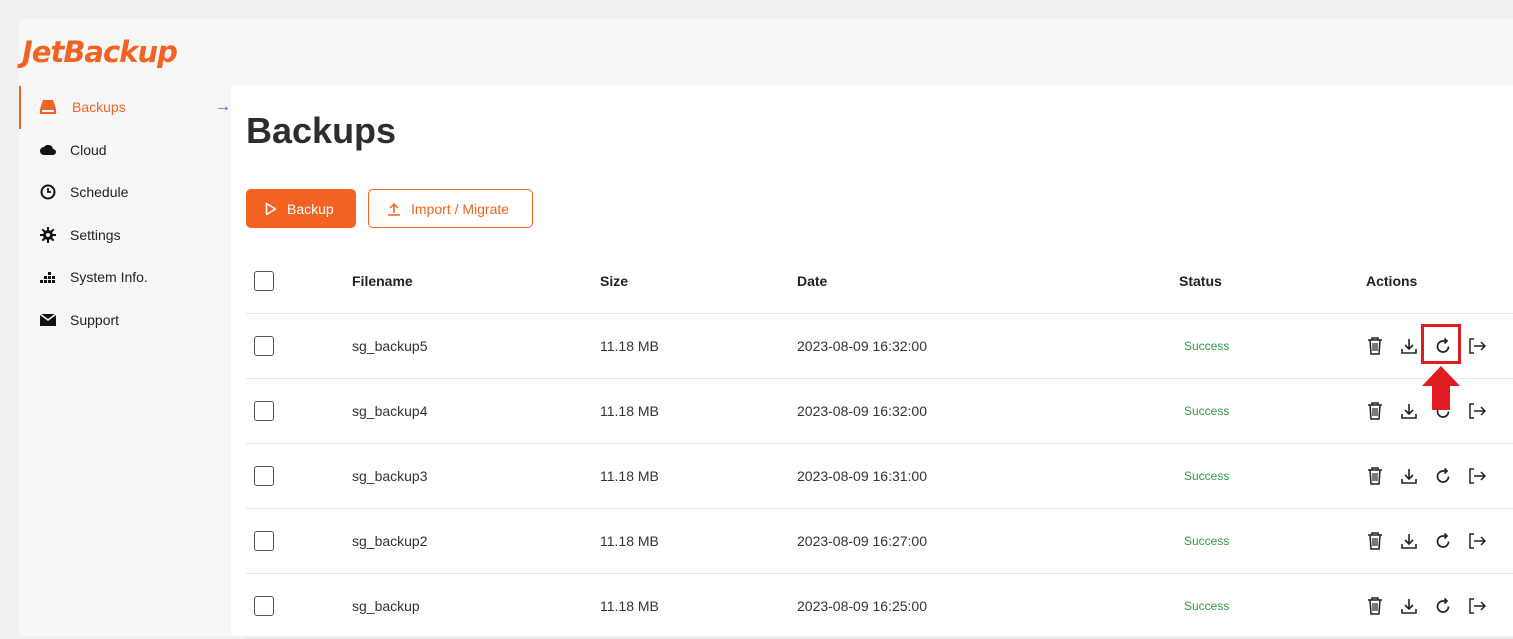 This screenshot has height=639, width=1513. Describe the element at coordinates (48, 235) in the screenshot. I see `gear-icon` at that location.